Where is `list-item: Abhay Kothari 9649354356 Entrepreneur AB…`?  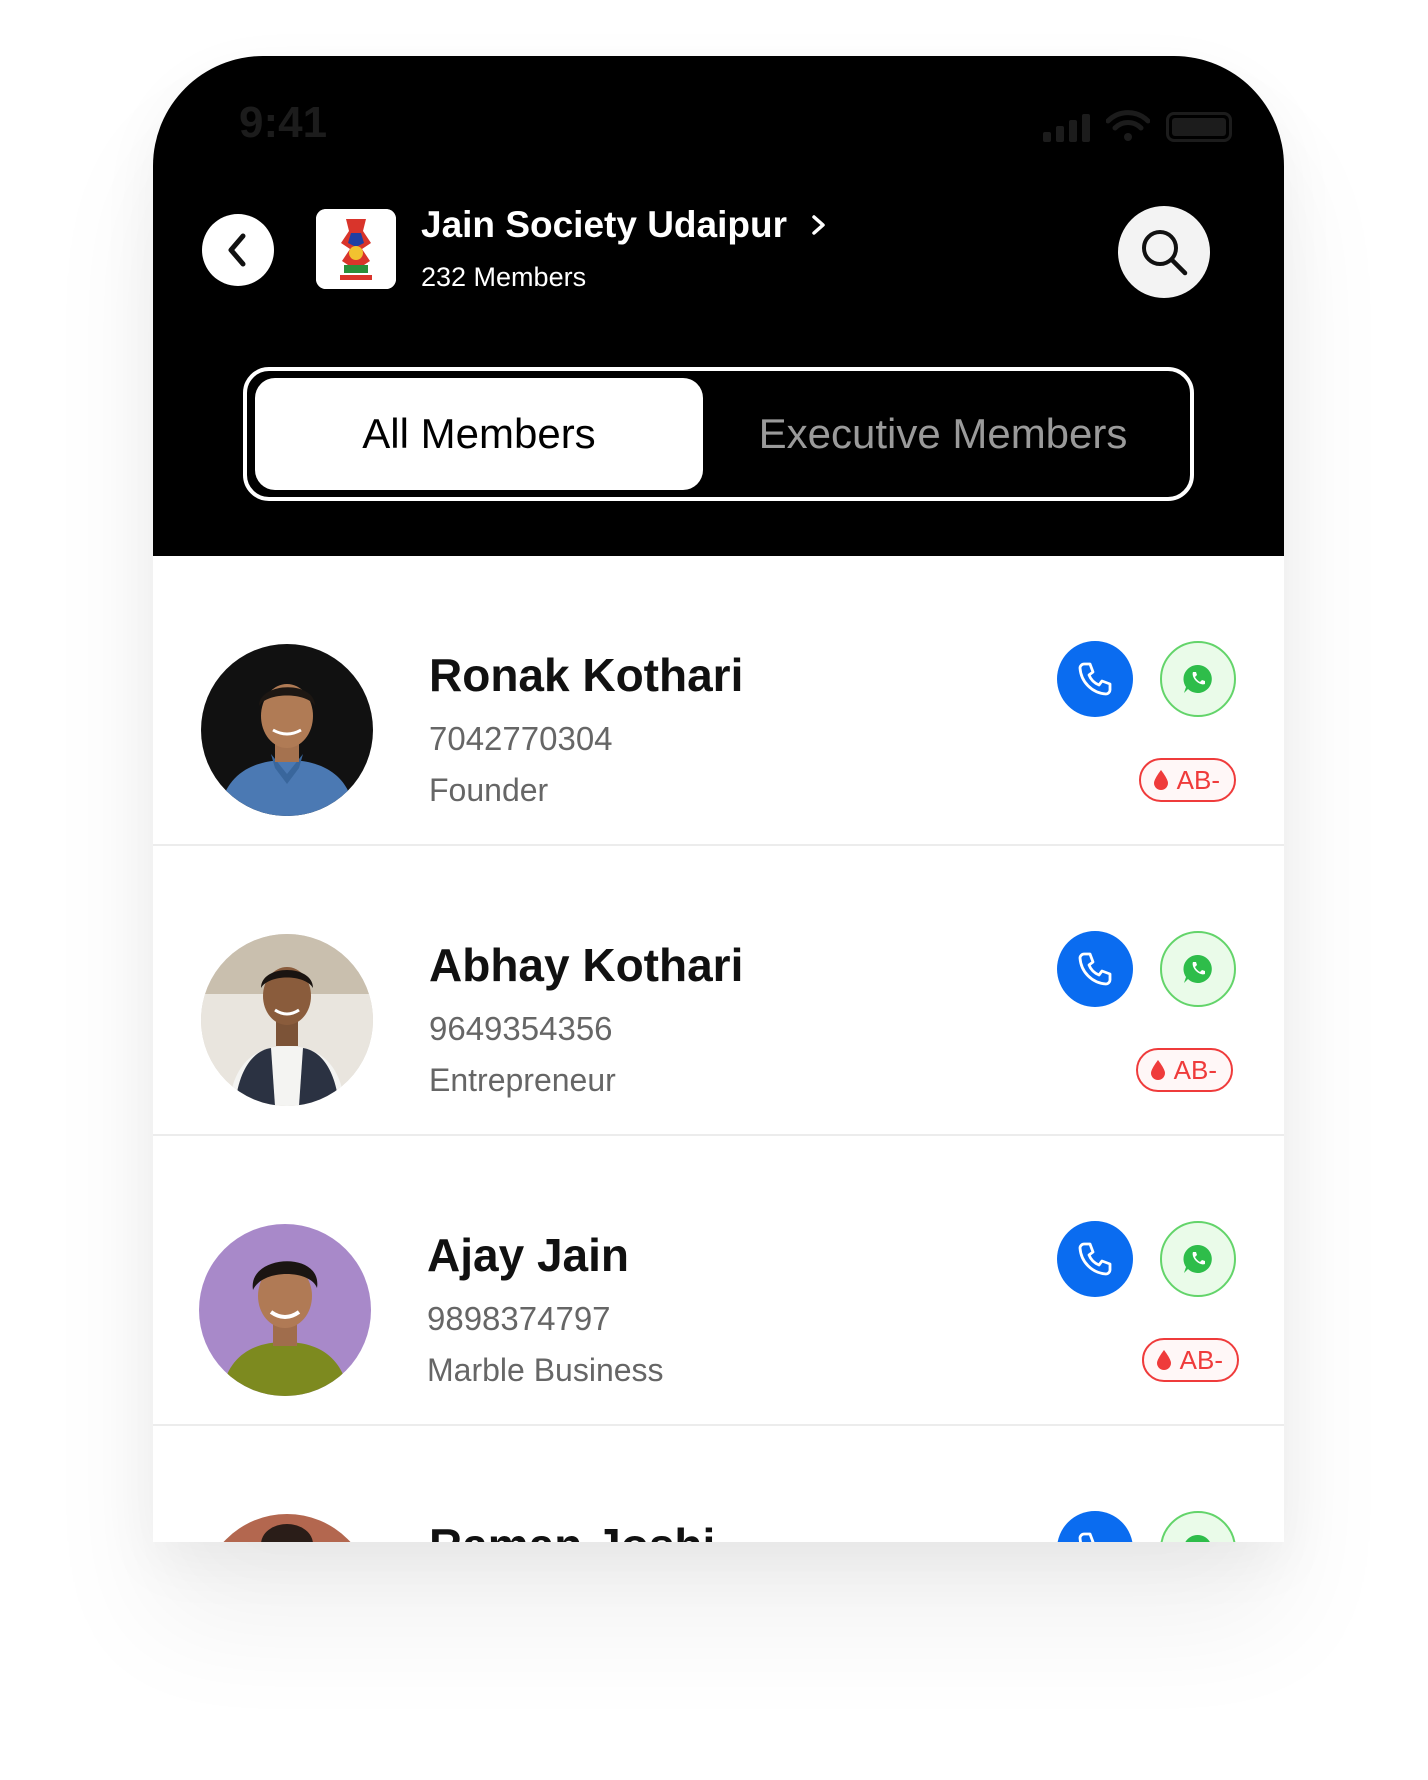
list-item: Abhay Kothari 9649354356 Entrepreneur AB… is located at coordinates (718, 991).